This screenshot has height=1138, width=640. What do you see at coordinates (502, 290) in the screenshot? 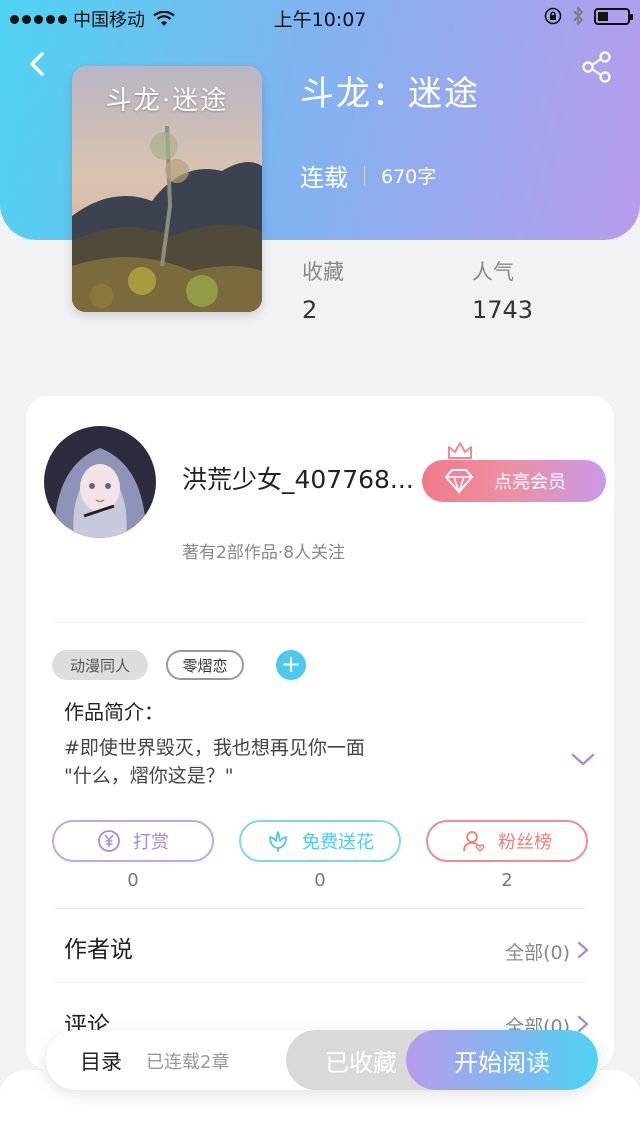
I see `stat-popularity: 人气 1743` at bounding box center [502, 290].